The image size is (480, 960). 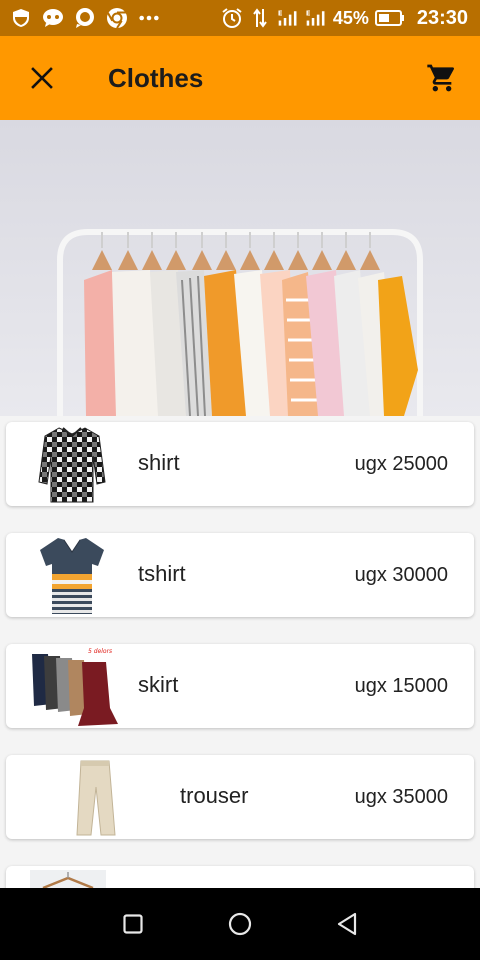 I want to click on product-price: ugx 30000, so click(x=401, y=575).